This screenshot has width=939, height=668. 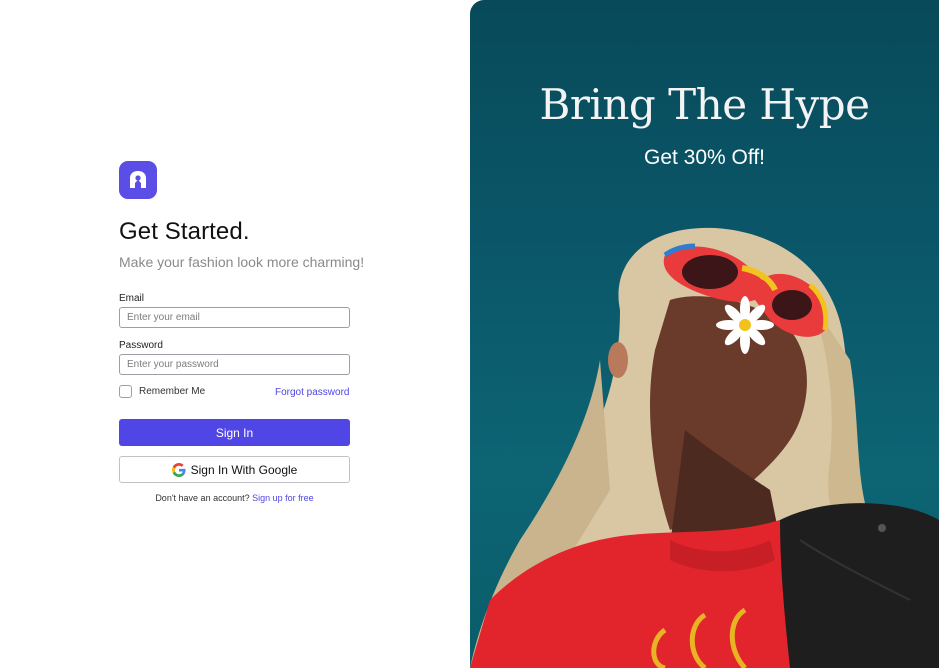 What do you see at coordinates (234, 317) in the screenshot?
I see `email-input` at bounding box center [234, 317].